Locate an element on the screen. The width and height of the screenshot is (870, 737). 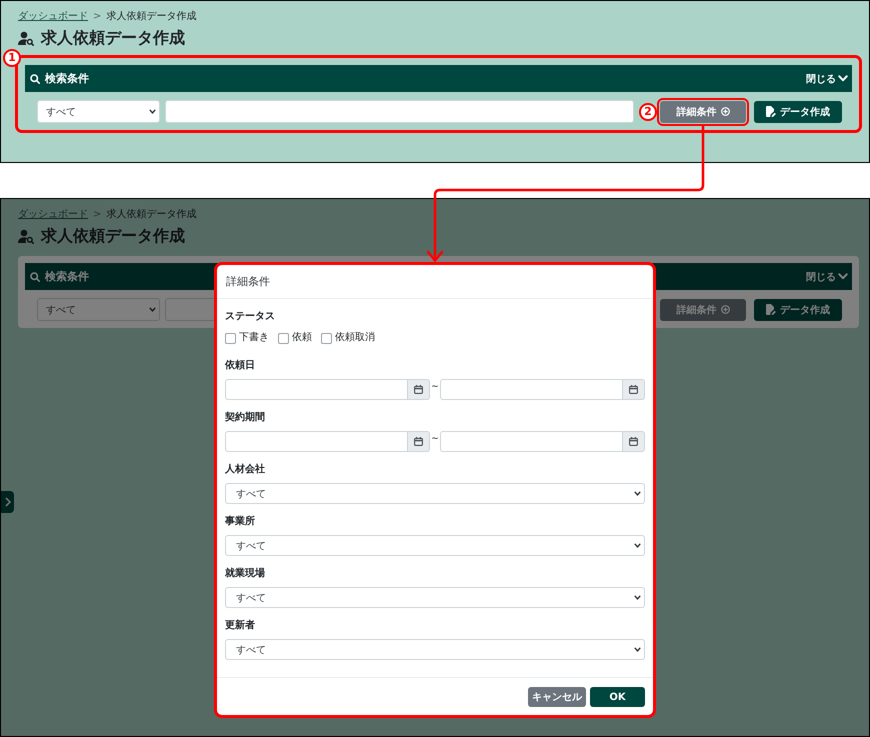
sidebar-toggle is located at coordinates (7, 502).